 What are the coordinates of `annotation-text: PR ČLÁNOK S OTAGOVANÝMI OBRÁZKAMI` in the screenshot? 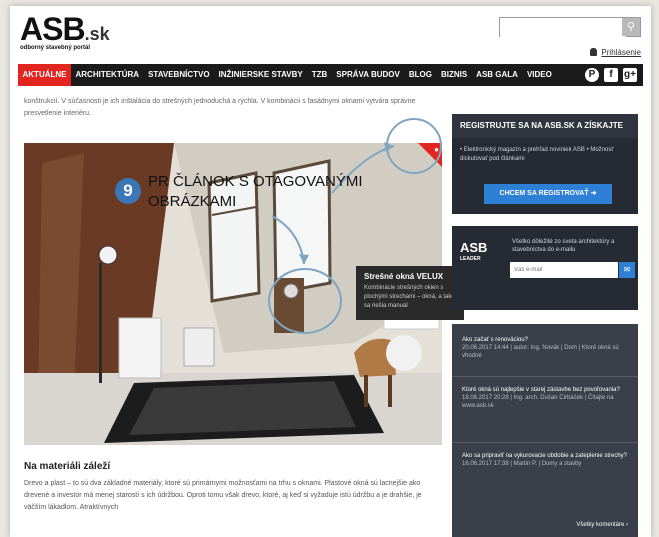 It's located at (255, 191).